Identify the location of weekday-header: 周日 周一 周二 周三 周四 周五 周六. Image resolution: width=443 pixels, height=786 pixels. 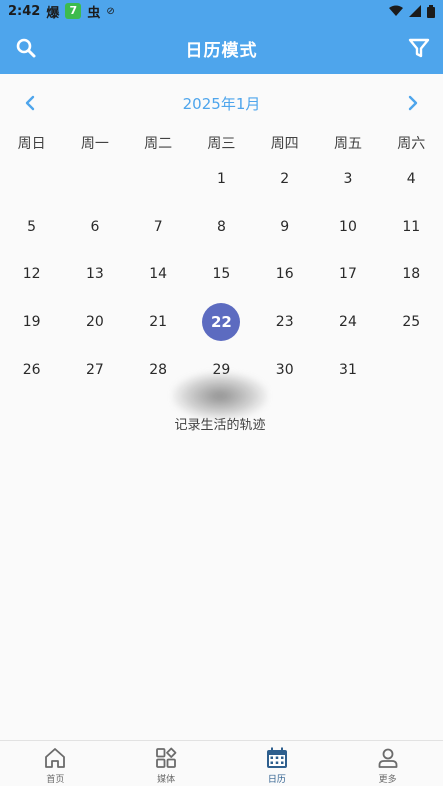
(221, 144).